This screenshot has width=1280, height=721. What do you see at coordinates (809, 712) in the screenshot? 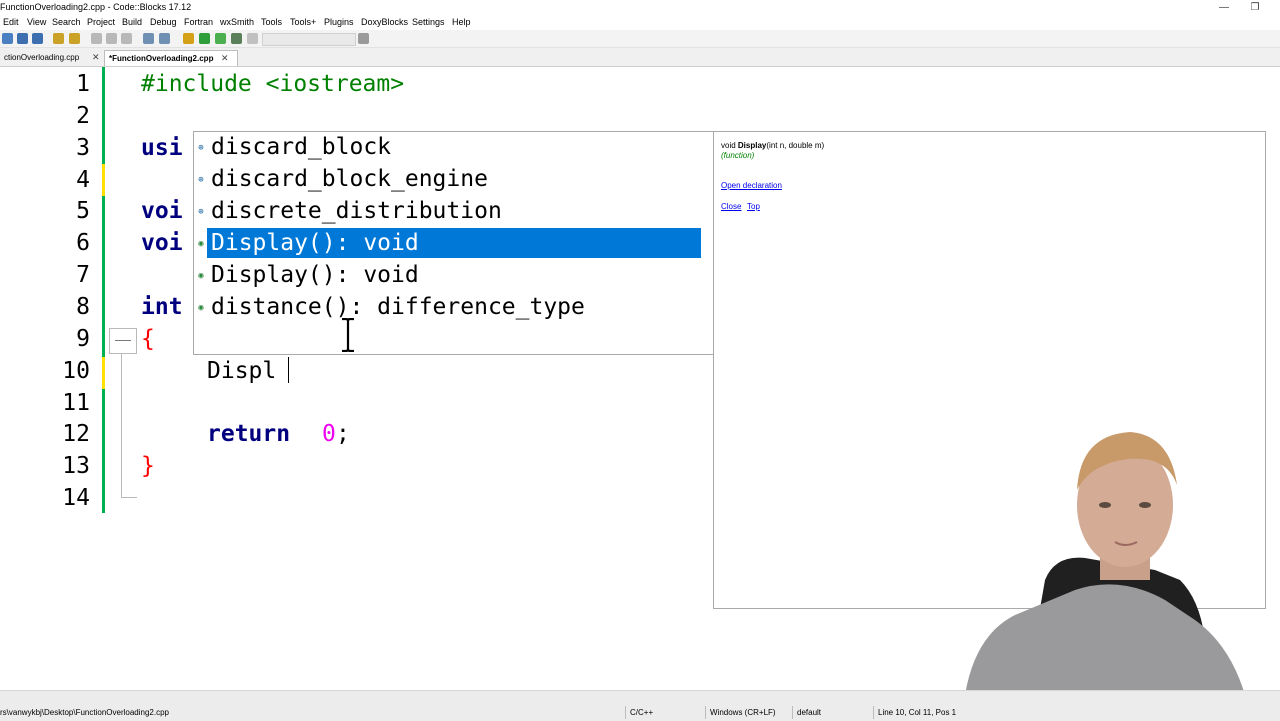
I see `status-encoding: default` at bounding box center [809, 712].